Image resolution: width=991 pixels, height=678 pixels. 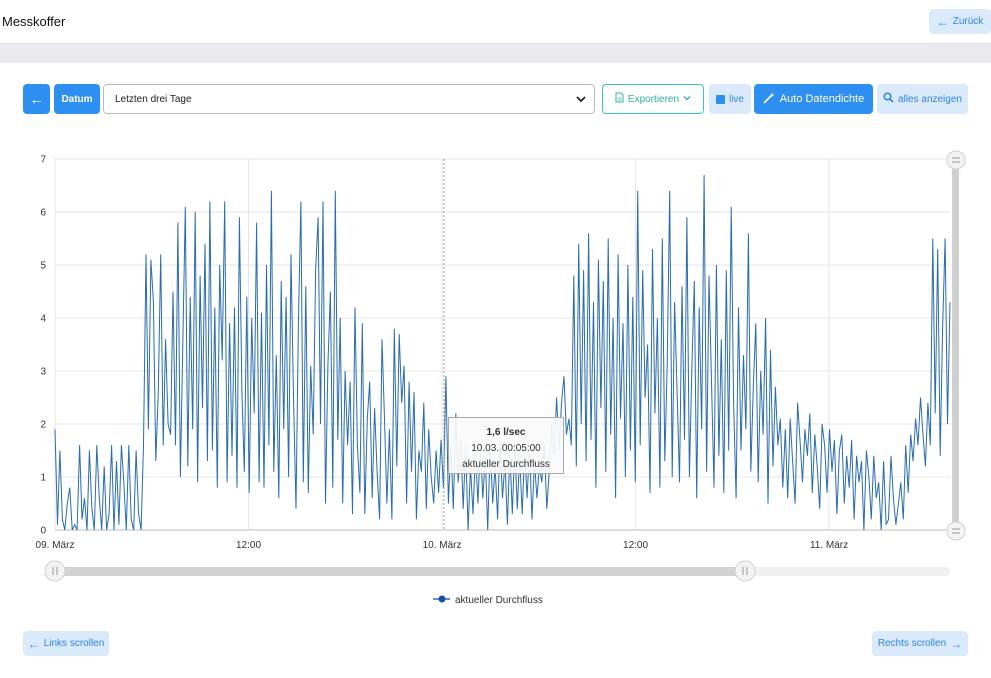 What do you see at coordinates (43, 346) in the screenshot?
I see `y-axis: 0 1 2 3 4 5 6 7` at bounding box center [43, 346].